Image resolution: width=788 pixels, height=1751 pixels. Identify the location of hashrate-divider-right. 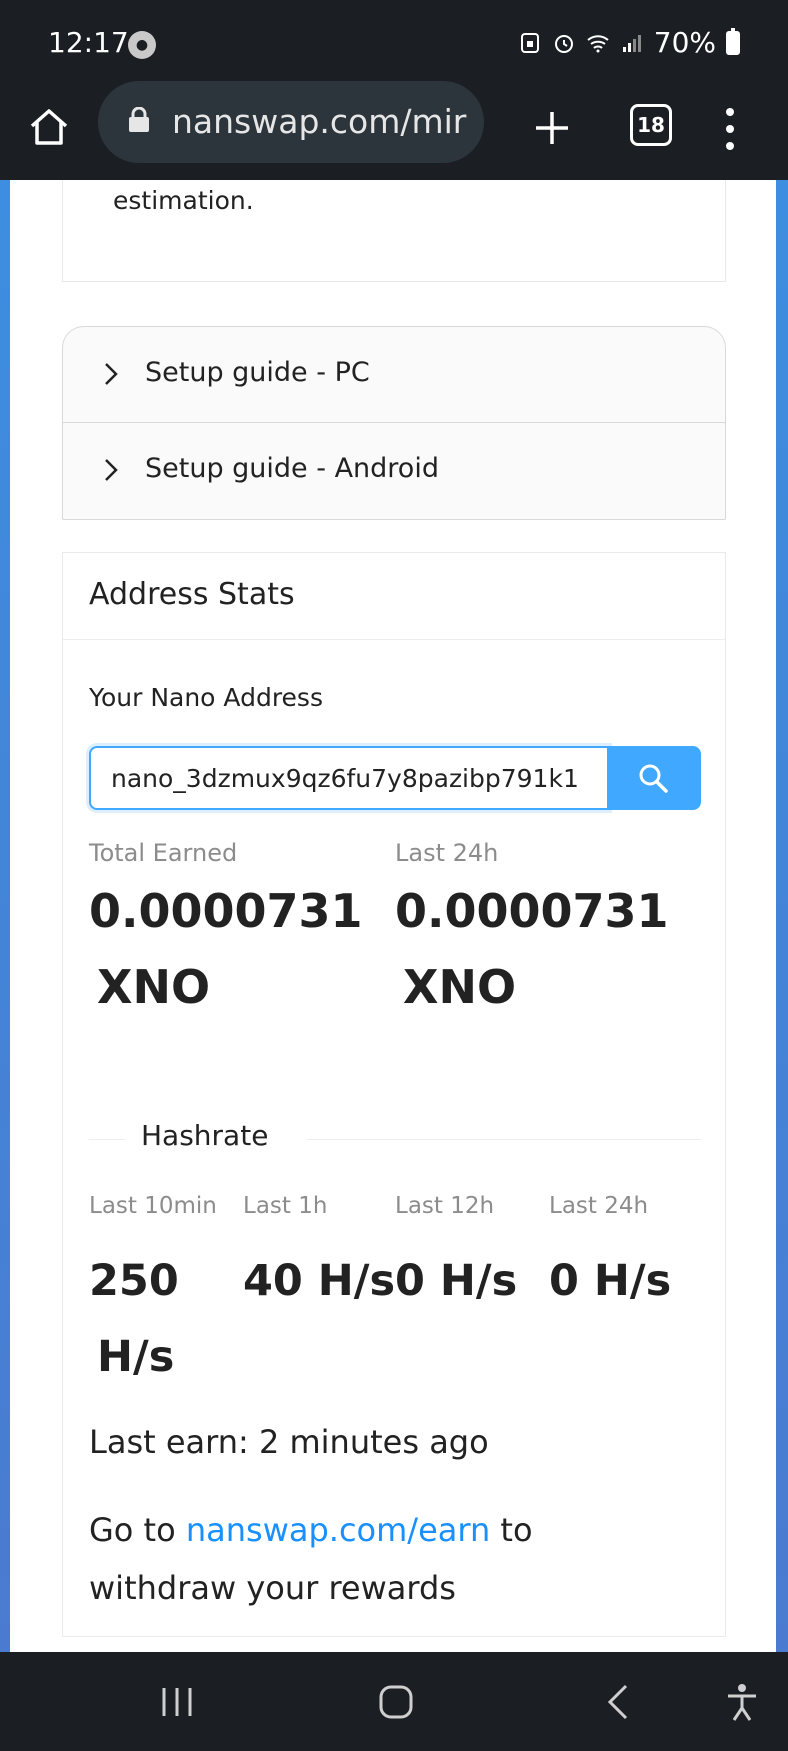
(504, 1139).